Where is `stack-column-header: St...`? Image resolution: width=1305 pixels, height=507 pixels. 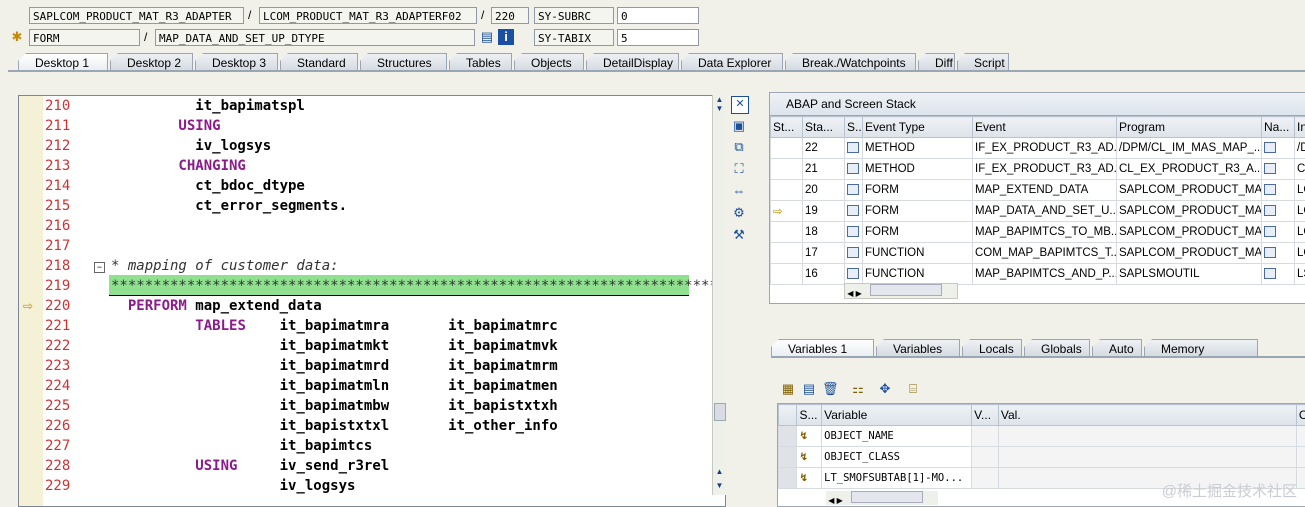
stack-column-header: St... is located at coordinates (787, 127).